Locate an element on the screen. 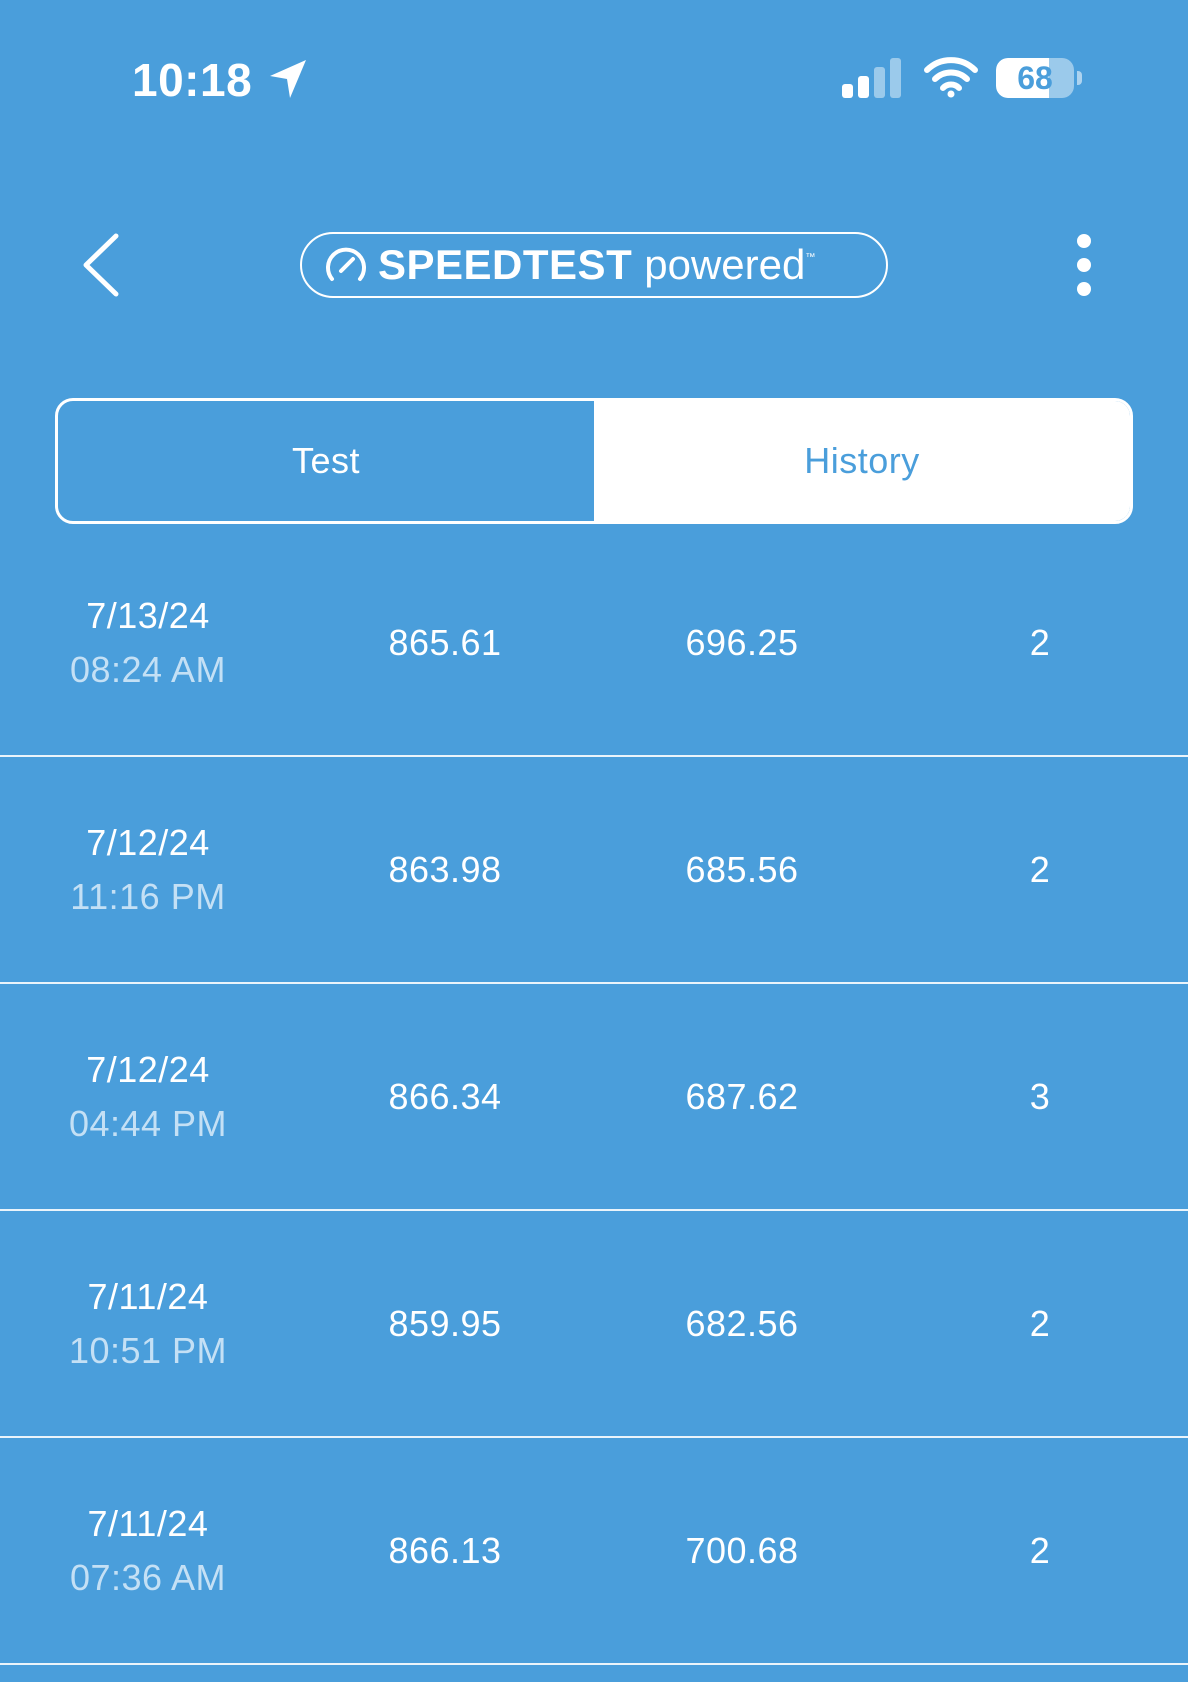 This screenshot has width=1188, height=1682. date-cell: 7/11/24 10:51 PM is located at coordinates (148, 1323).